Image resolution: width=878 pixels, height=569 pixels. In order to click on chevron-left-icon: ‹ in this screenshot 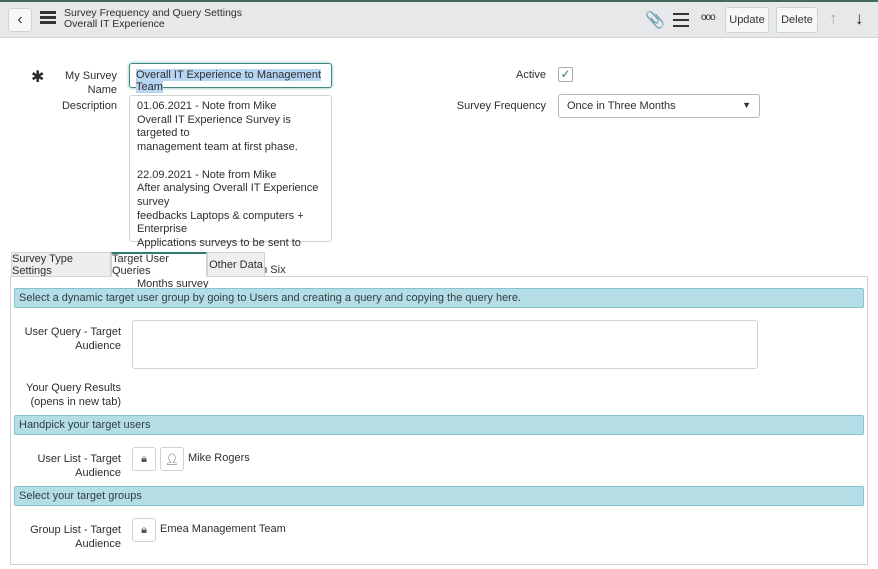, I will do `click(20, 19)`.